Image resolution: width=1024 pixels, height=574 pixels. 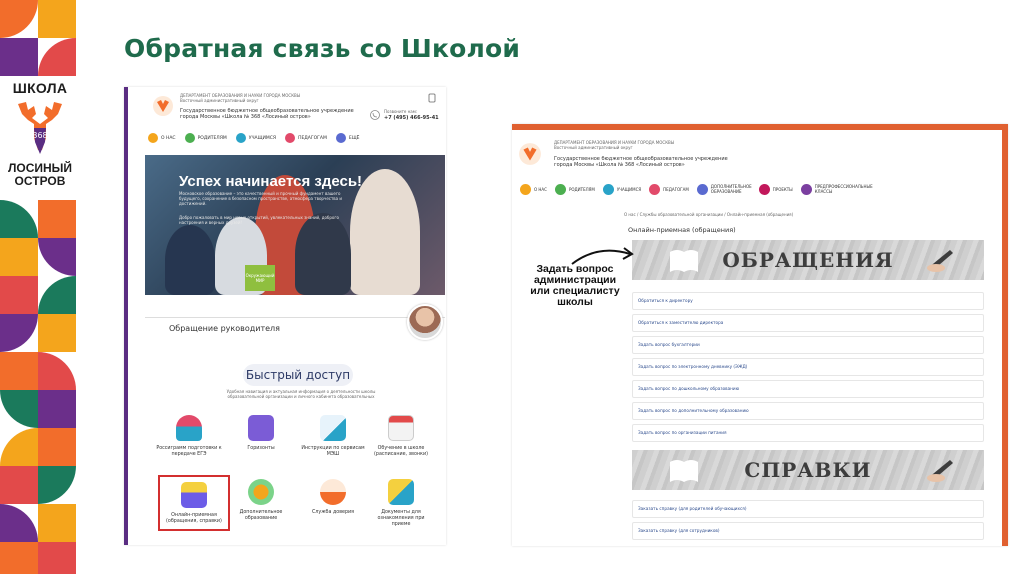 What do you see at coordinates (347, 138) in the screenshot?
I see `nav-item-more: ЕЩЁ` at bounding box center [347, 138].